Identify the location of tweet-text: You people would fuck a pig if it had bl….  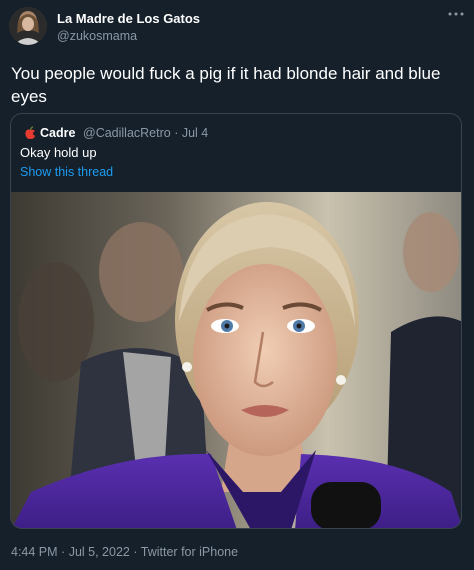
(226, 85).